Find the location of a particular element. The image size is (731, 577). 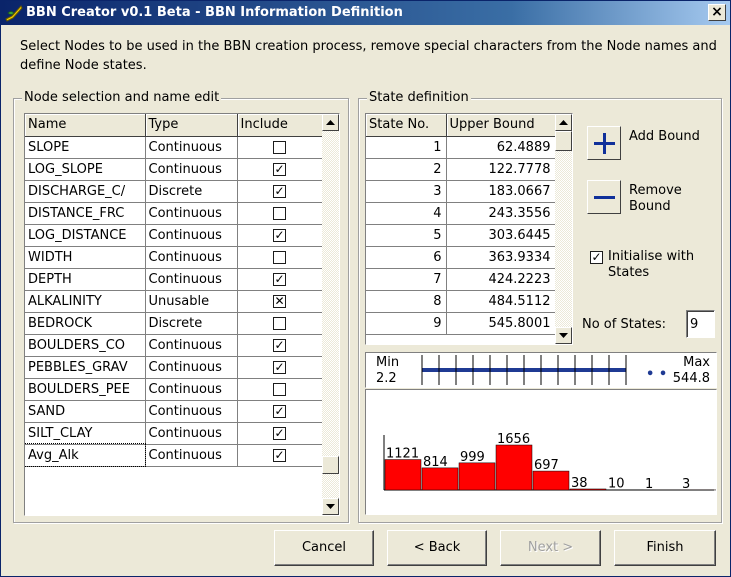

upper-bound-cell: 363.9334 is located at coordinates (501, 257).